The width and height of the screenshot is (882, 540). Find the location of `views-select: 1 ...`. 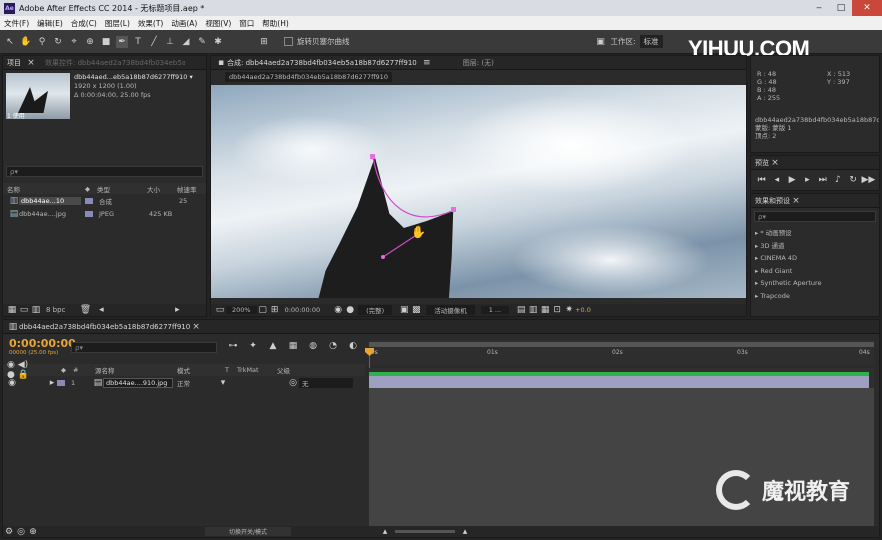

views-select: 1 ... is located at coordinates (495, 310).